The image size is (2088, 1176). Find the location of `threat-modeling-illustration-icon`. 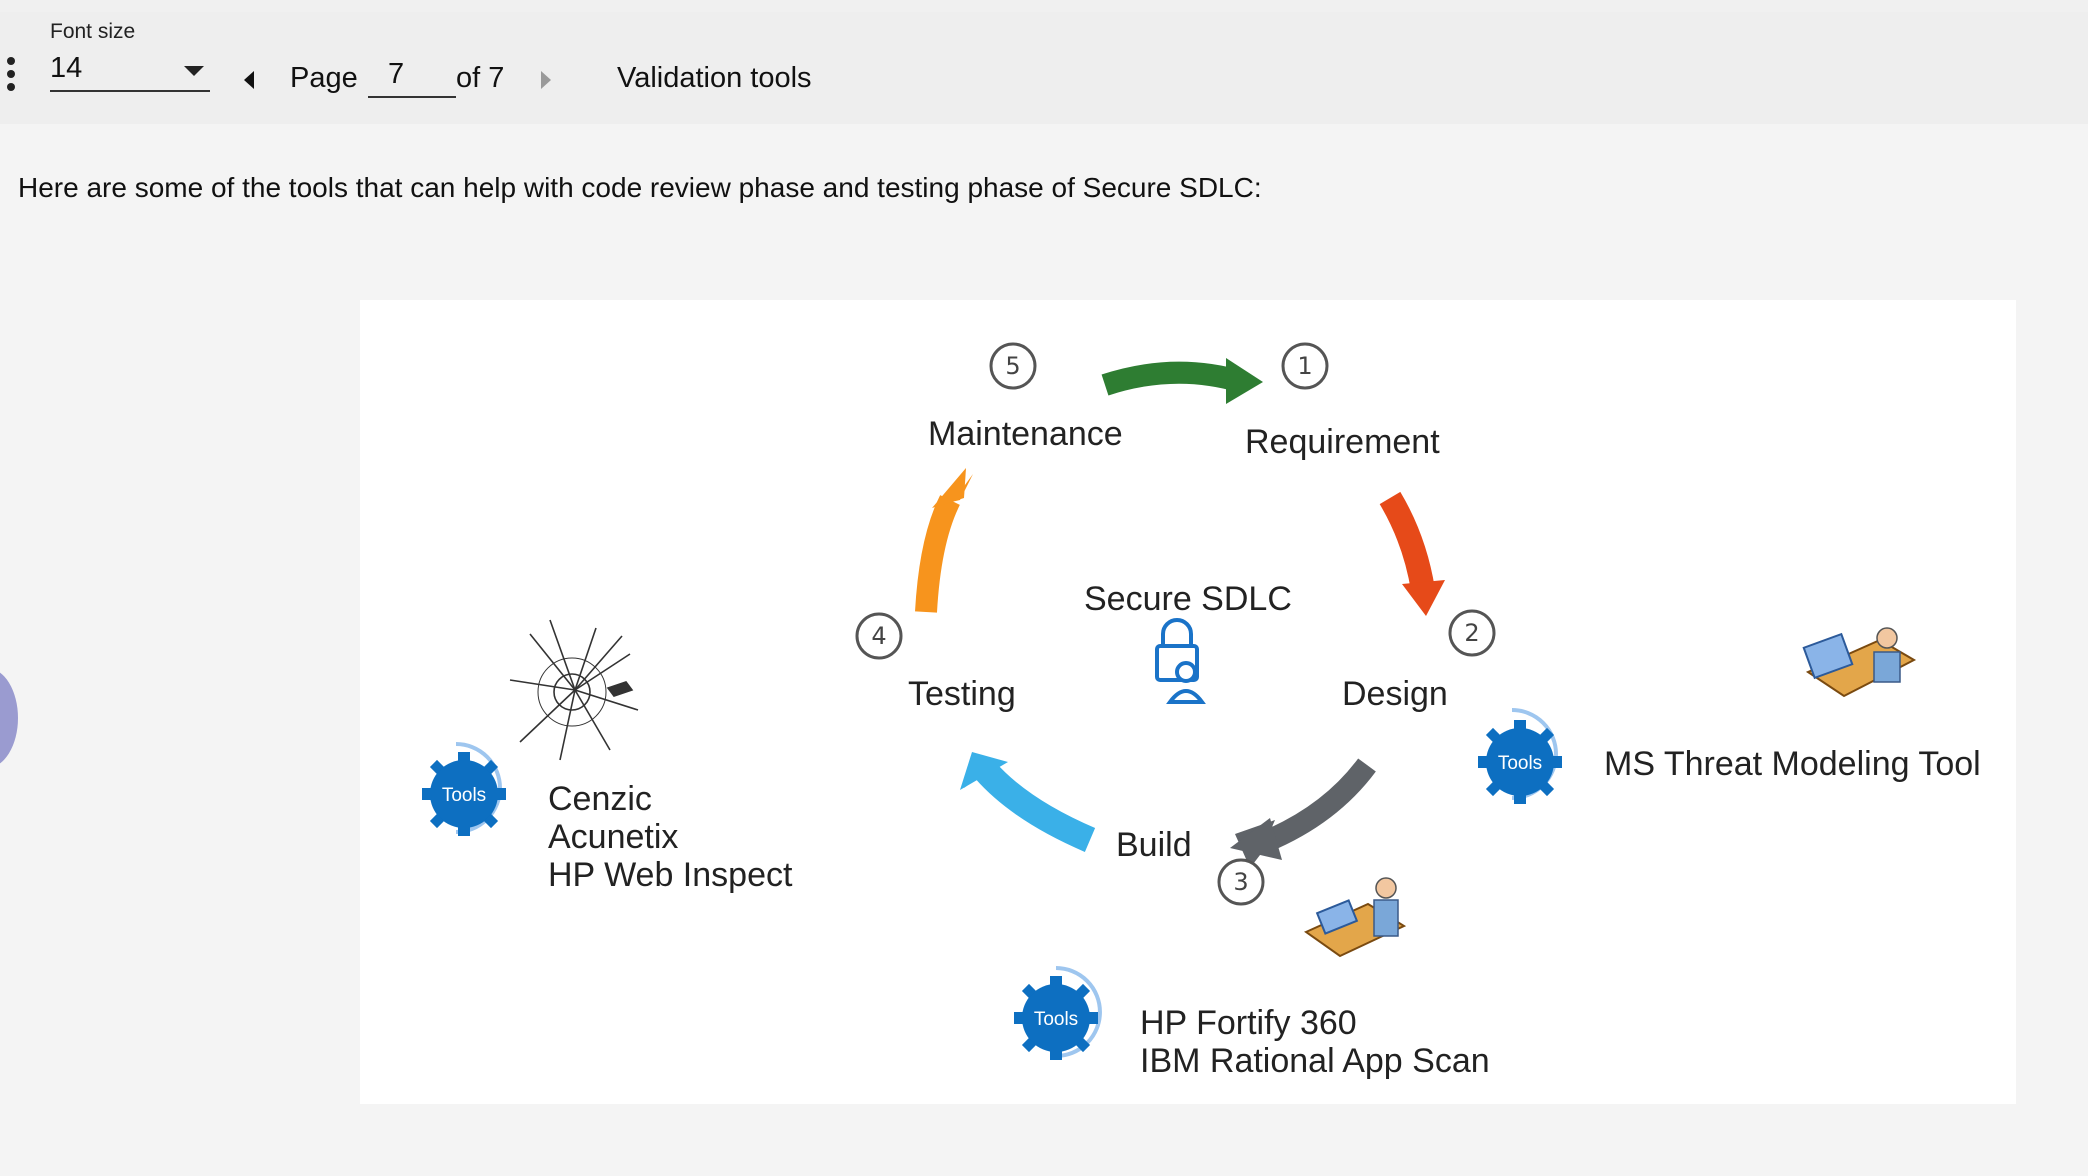

threat-modeling-illustration-icon is located at coordinates (1859, 662).